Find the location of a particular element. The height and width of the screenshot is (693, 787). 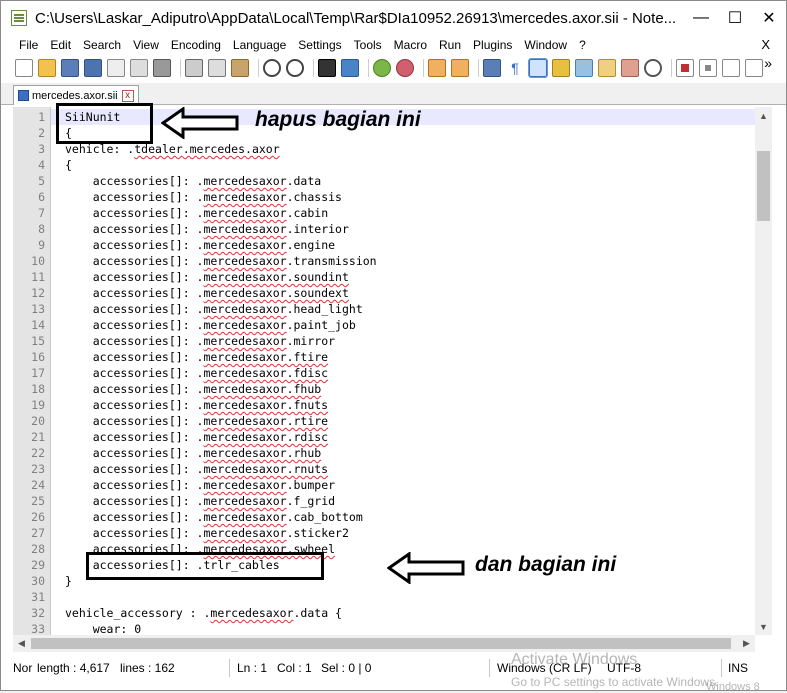

save-icon is located at coordinates (70, 68).